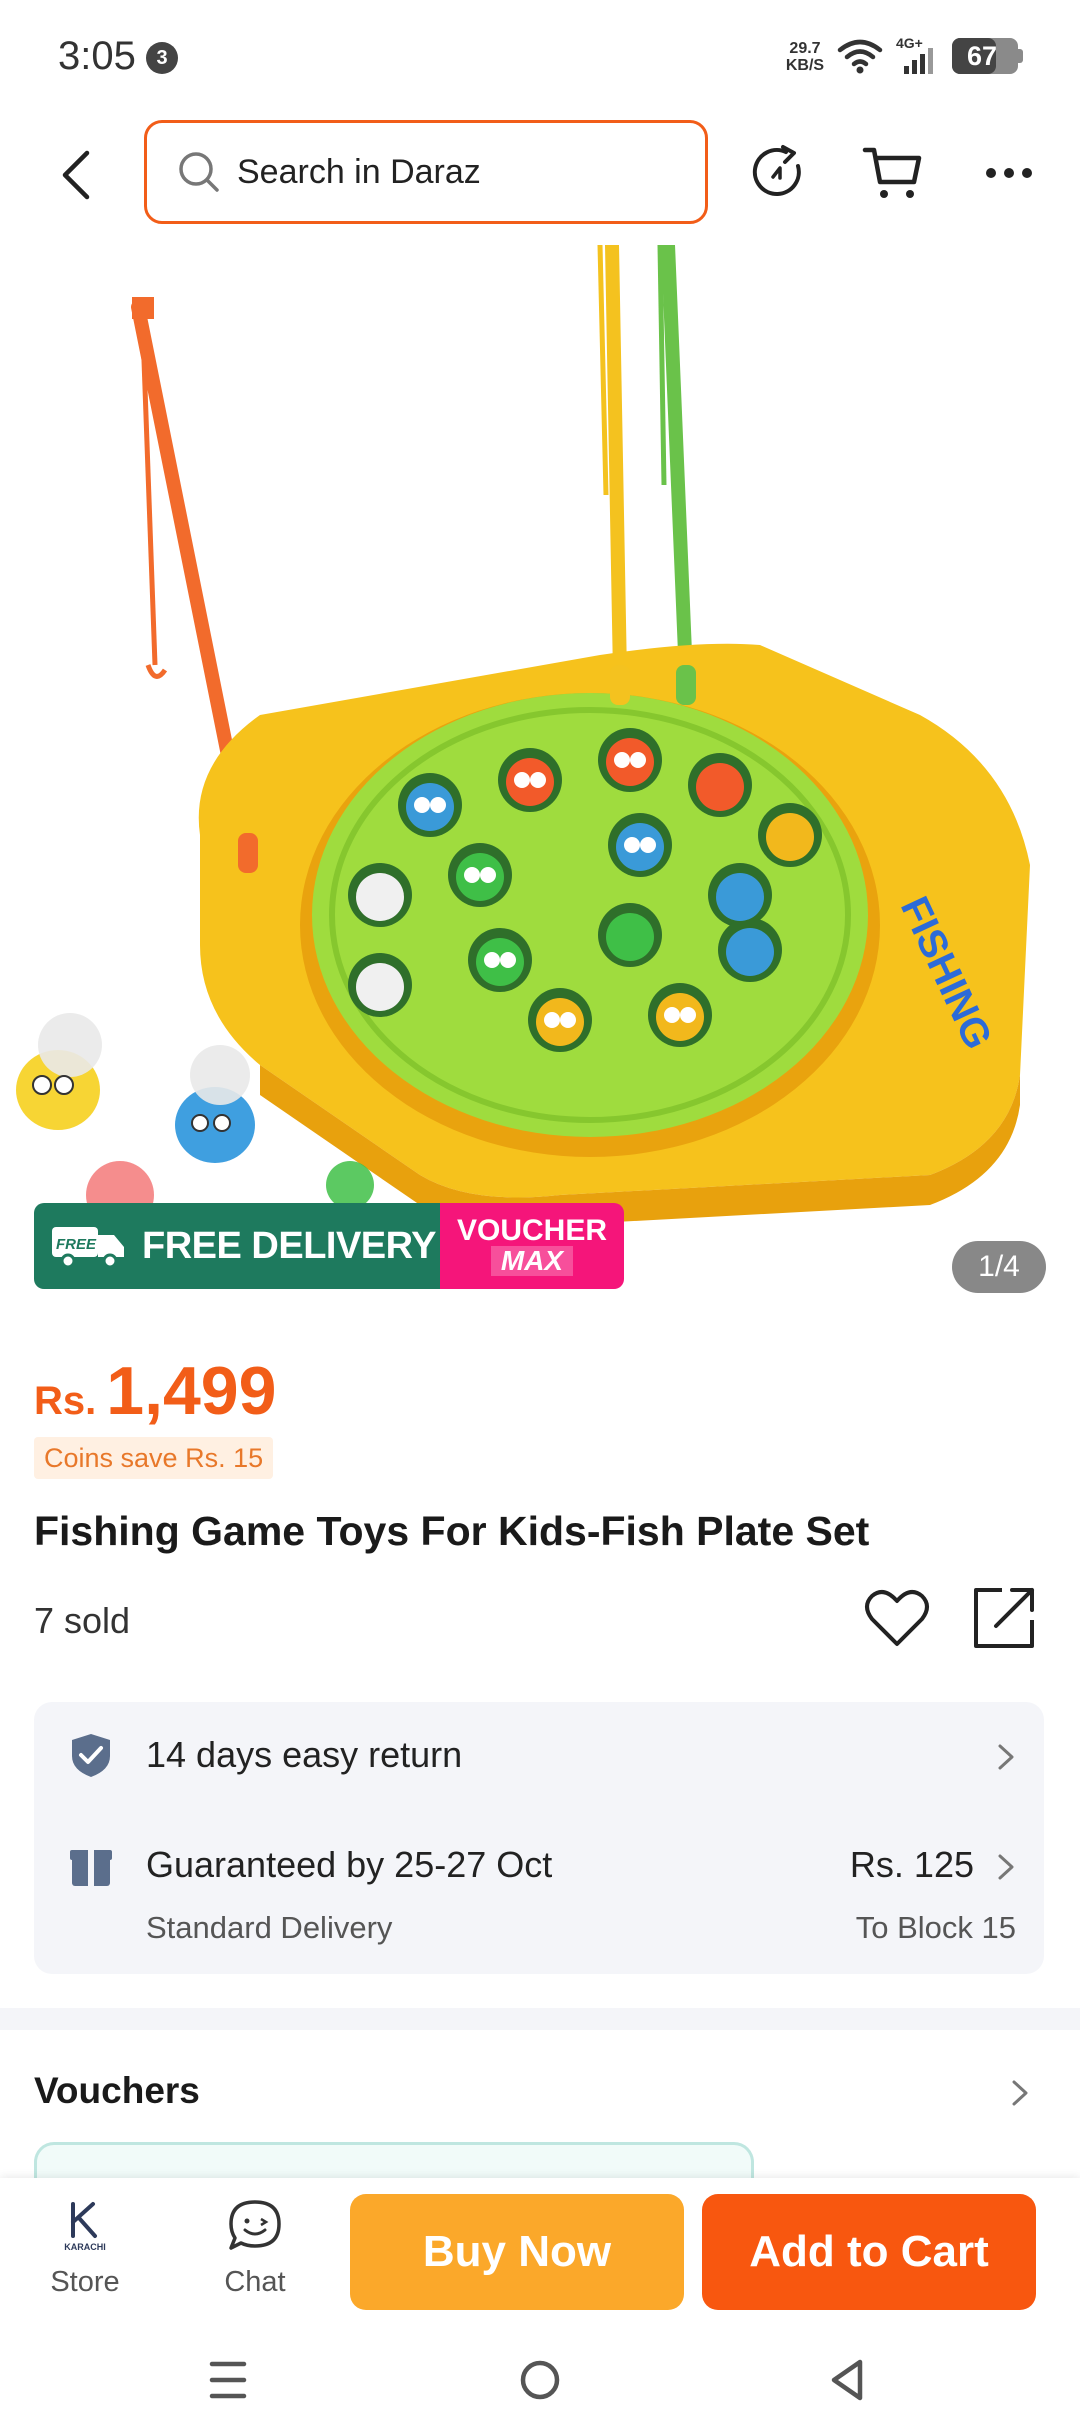 This screenshot has width=1080, height=2436. Describe the element at coordinates (304, 1754) in the screenshot. I see `return-policy-text: 14 days easy return` at that location.